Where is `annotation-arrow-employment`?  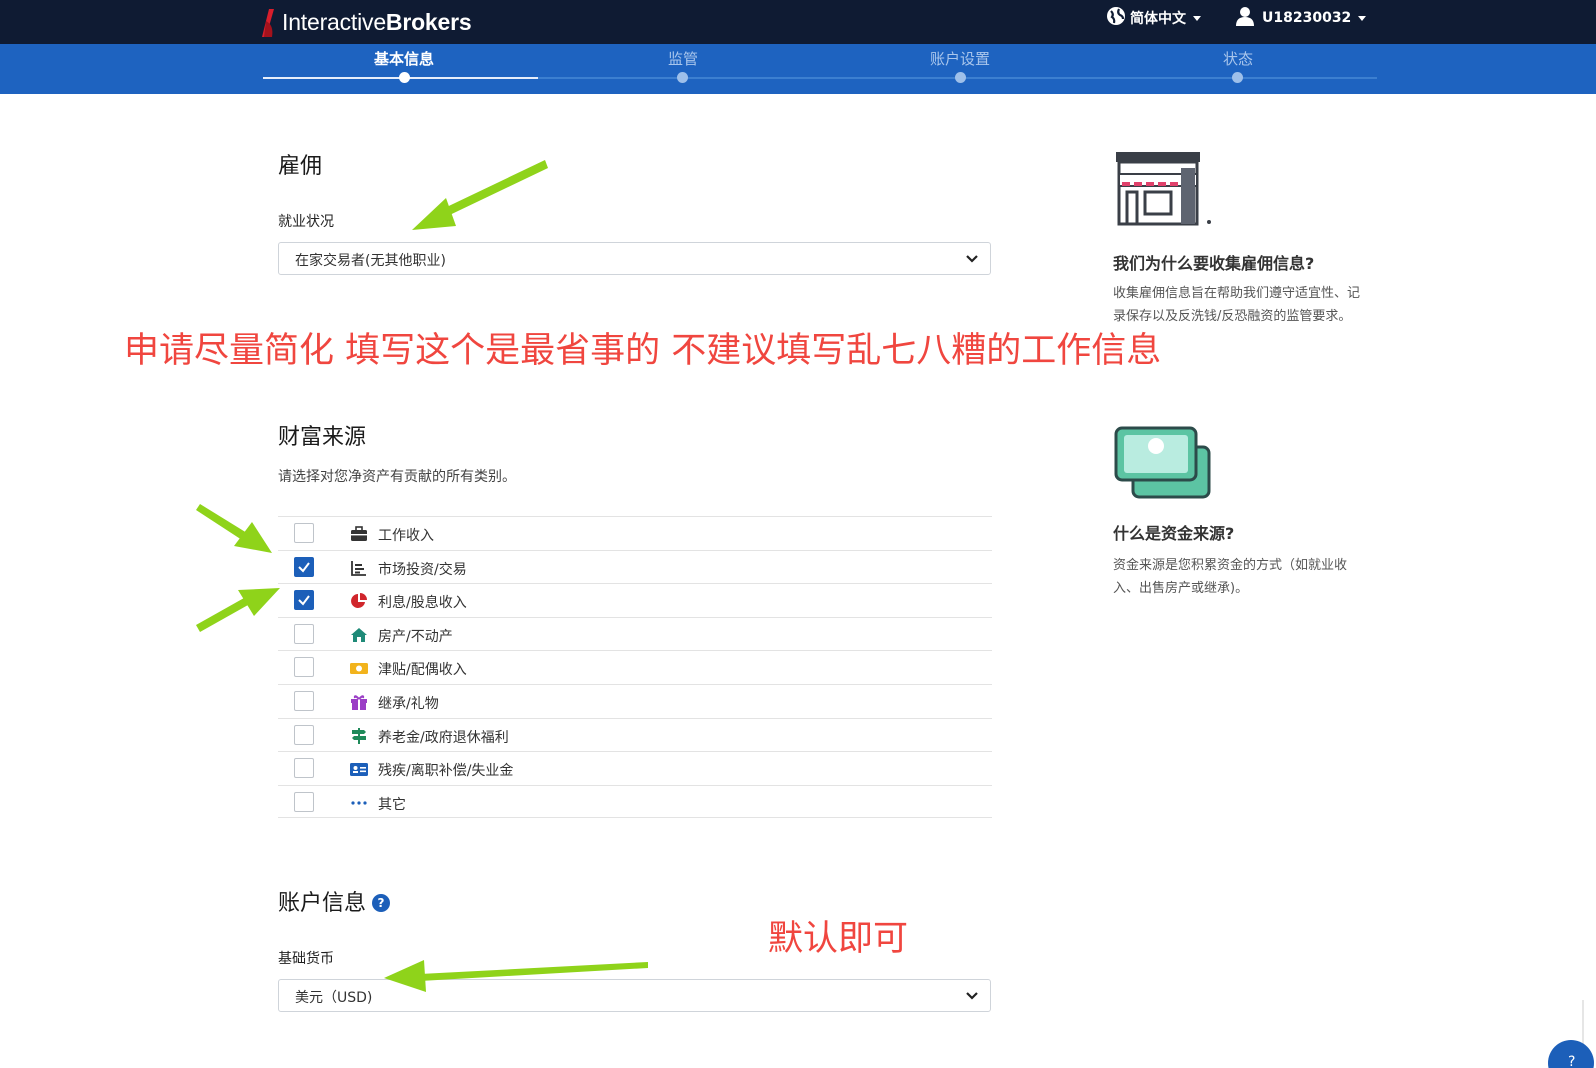
annotation-arrow-employment is located at coordinates (480, 195).